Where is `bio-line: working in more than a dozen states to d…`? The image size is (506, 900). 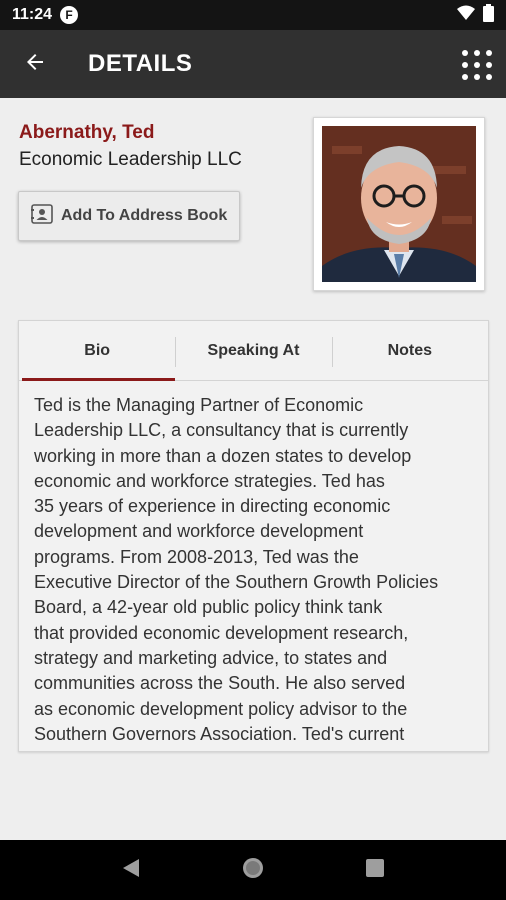
bio-line: working in more than a dozen states to d… is located at coordinates (223, 455).